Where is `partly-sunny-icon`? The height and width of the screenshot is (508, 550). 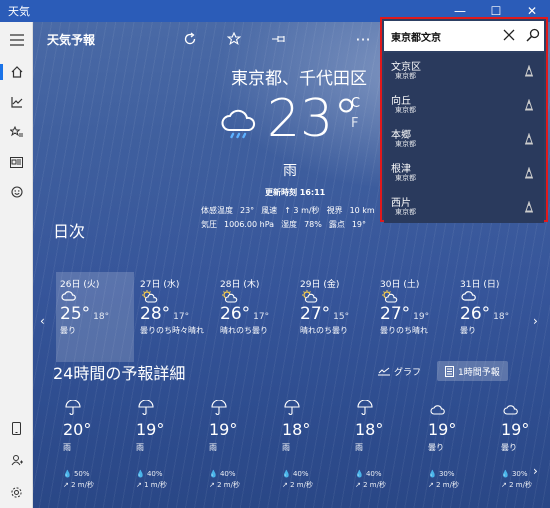 partly-sunny-icon is located at coordinates (229, 298).